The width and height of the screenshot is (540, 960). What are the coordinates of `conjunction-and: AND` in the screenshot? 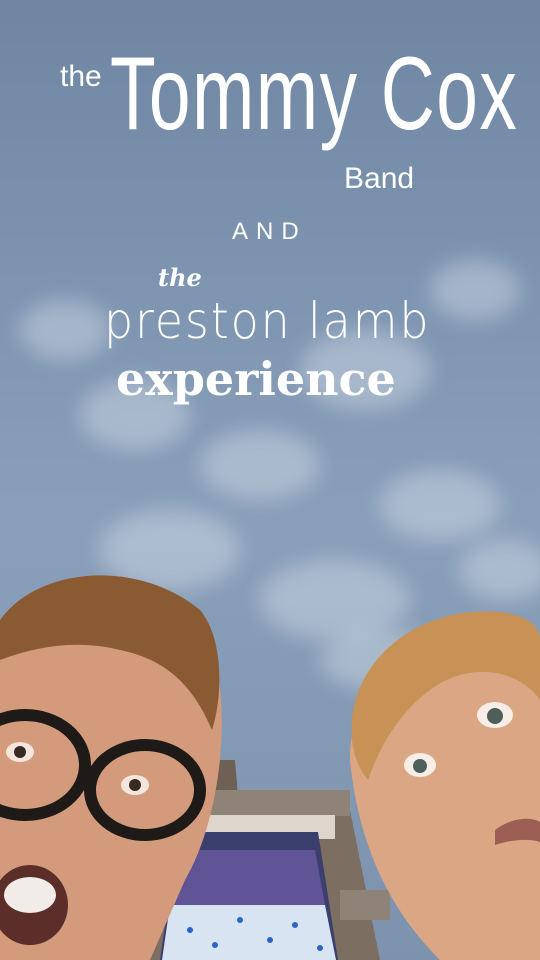 It's located at (269, 231).